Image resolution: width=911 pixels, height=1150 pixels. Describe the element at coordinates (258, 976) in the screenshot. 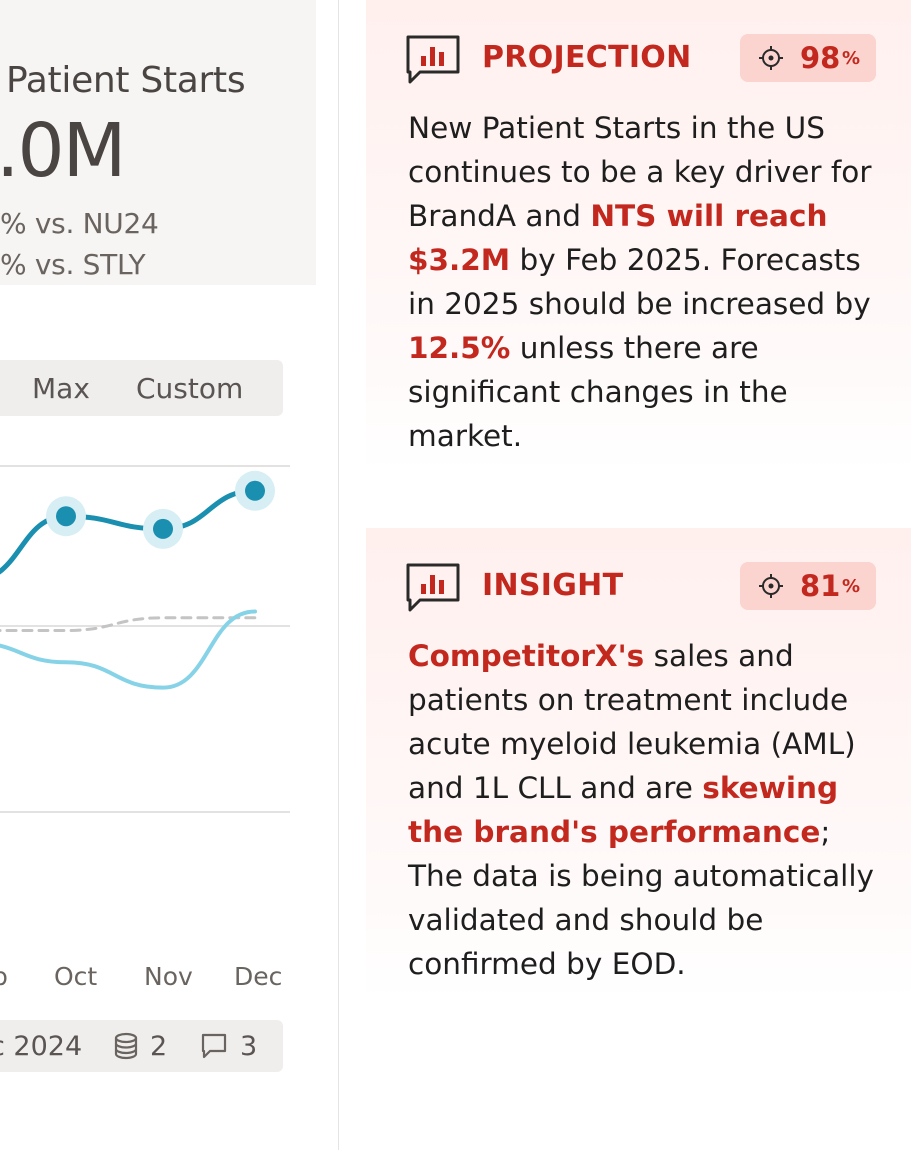

I see `x-tick-label: Dec` at that location.